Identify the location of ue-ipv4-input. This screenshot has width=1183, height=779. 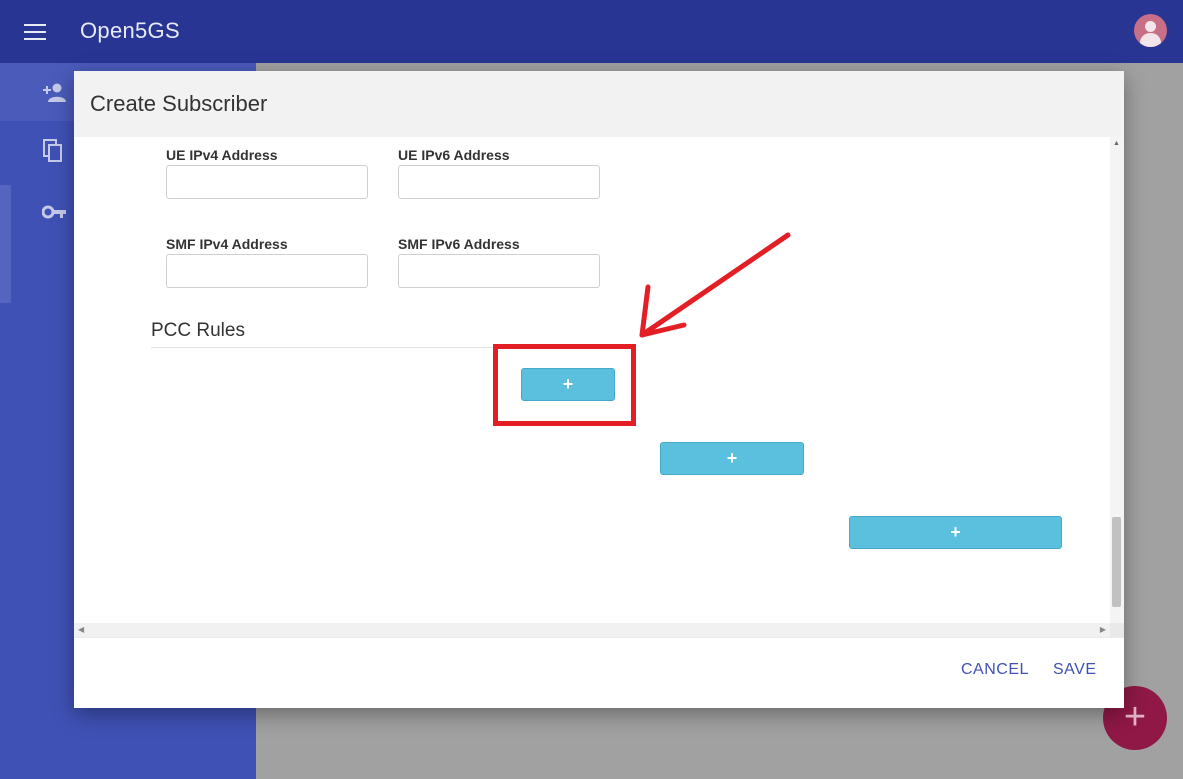
(267, 182).